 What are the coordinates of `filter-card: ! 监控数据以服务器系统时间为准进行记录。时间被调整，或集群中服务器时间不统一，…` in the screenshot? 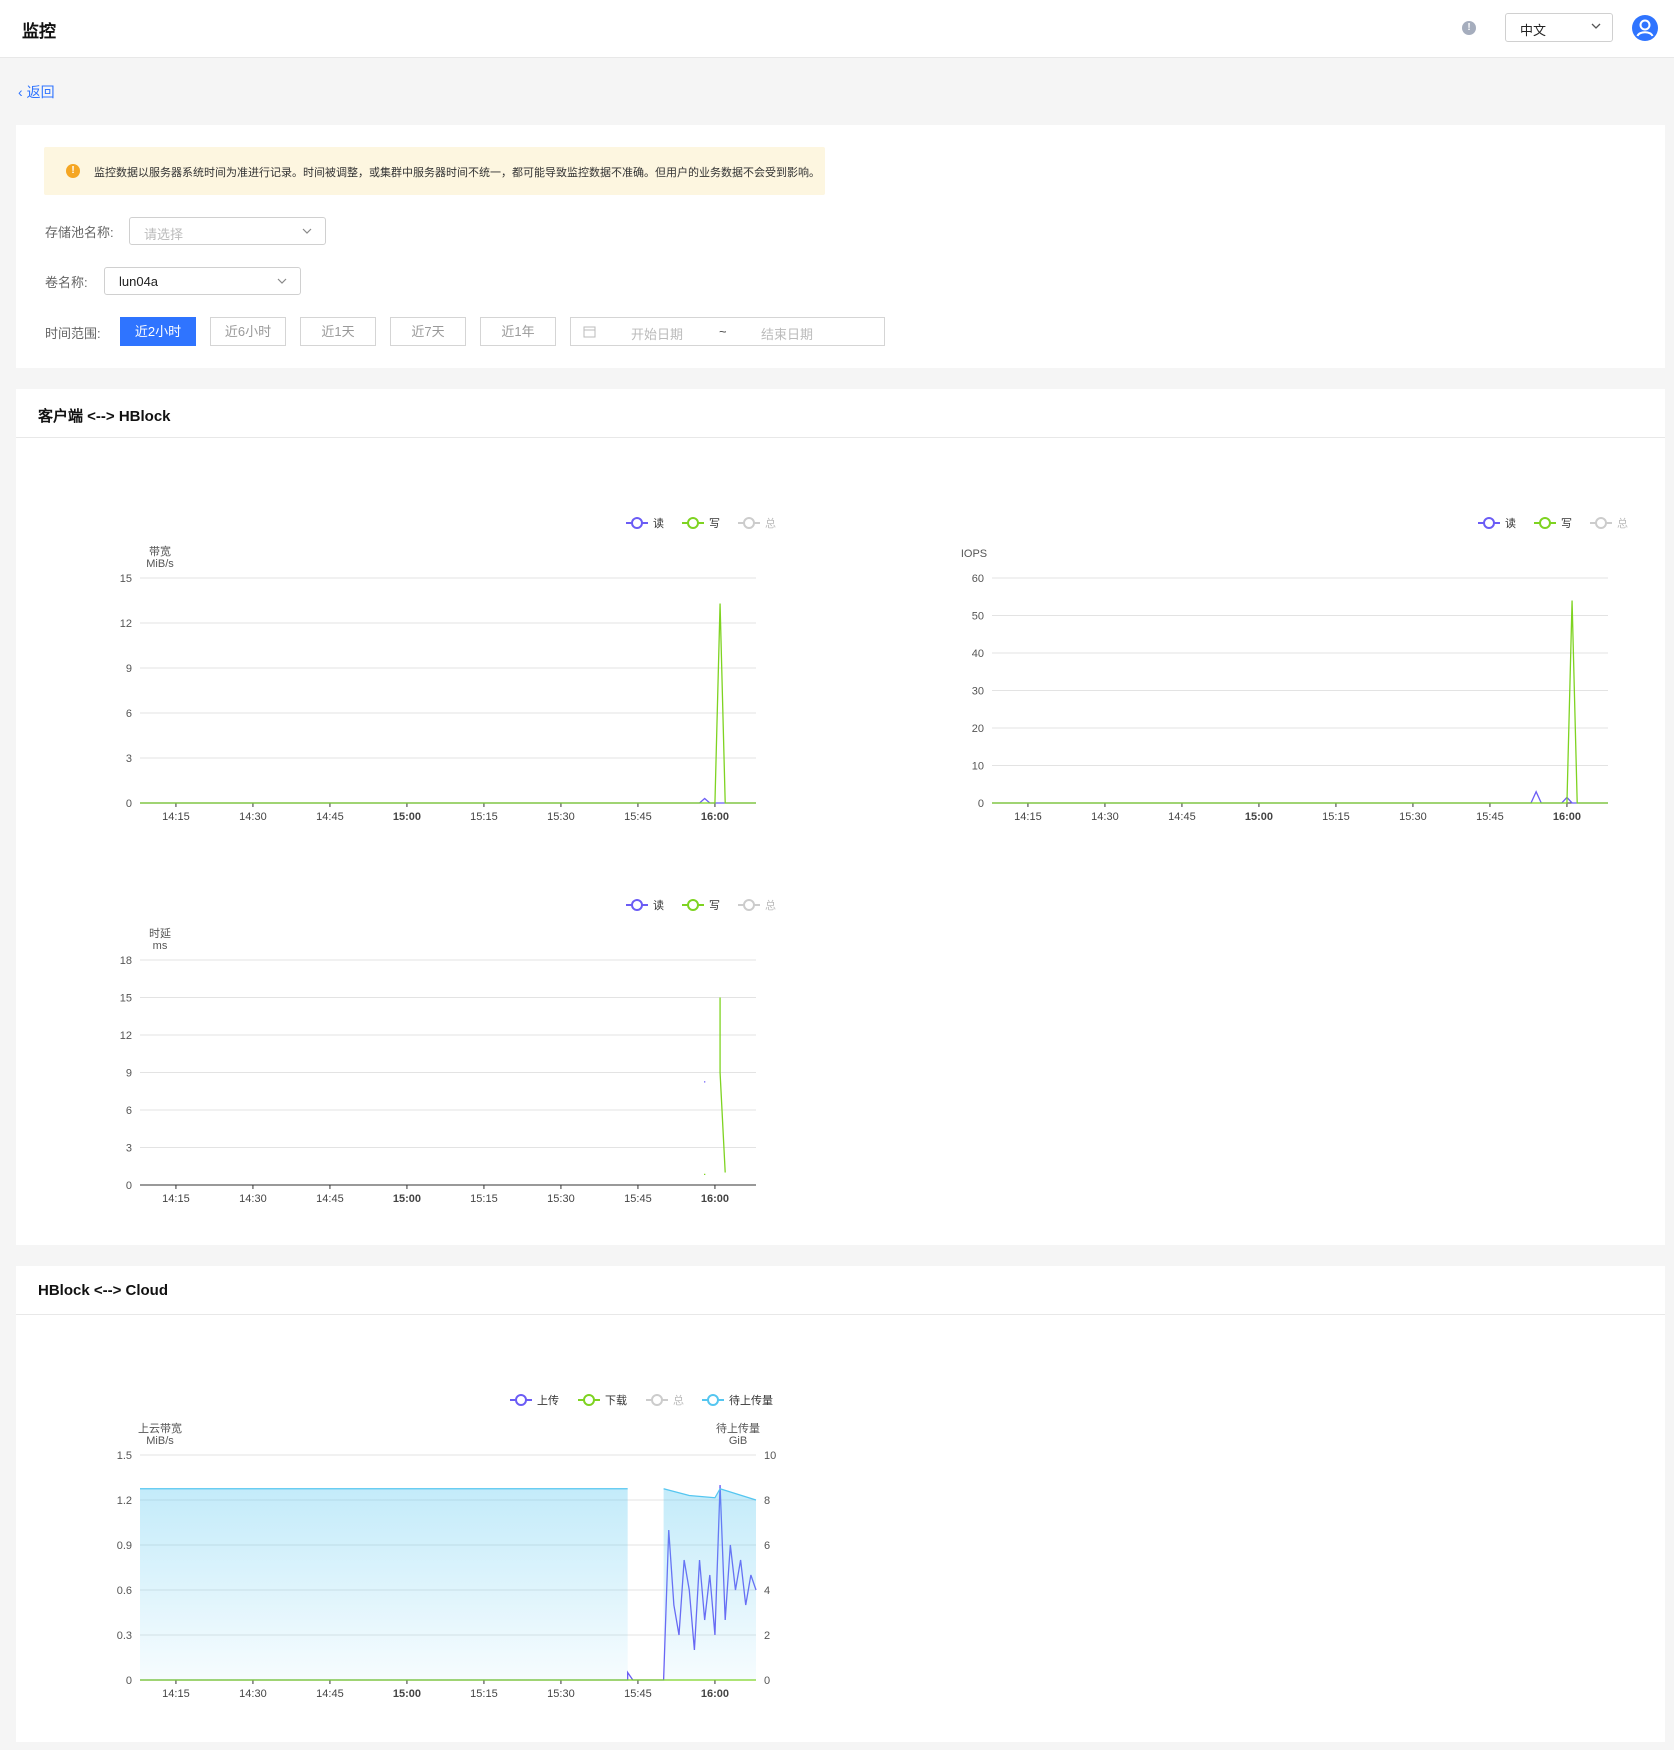 It's located at (840, 246).